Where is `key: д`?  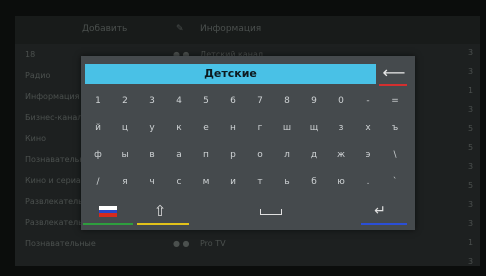 key: д is located at coordinates (314, 155).